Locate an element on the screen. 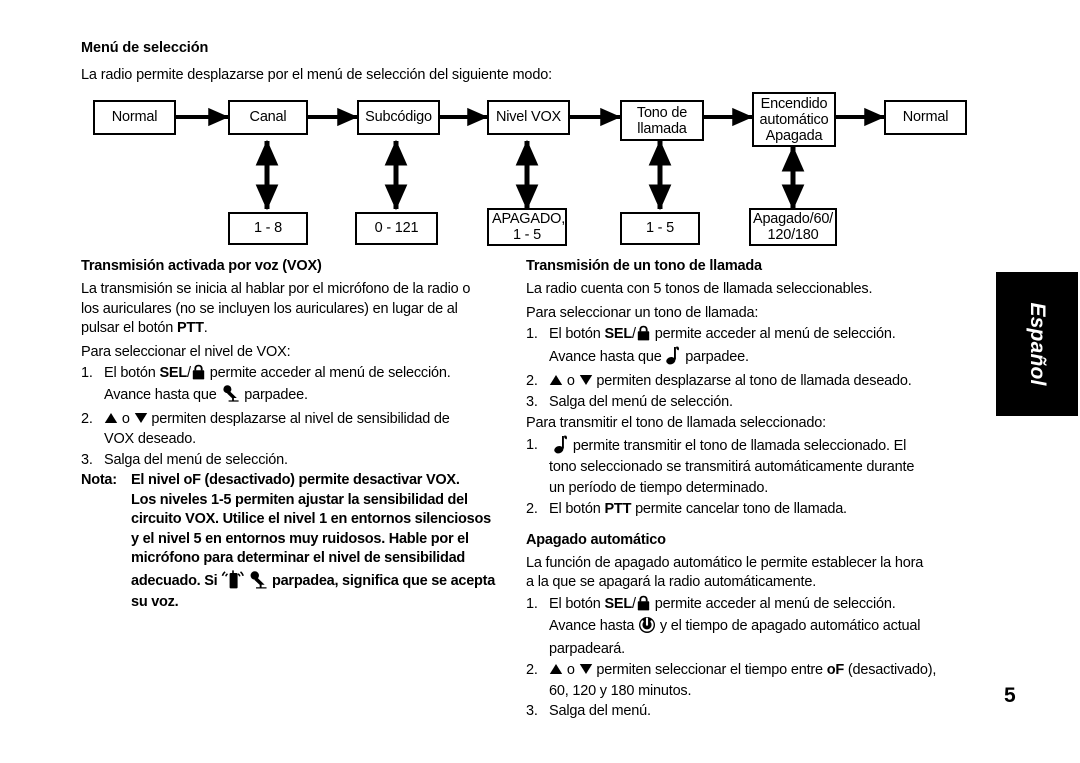  auto-off-step-1-post: permite acceder al menú de selección. is located at coordinates (773, 603).